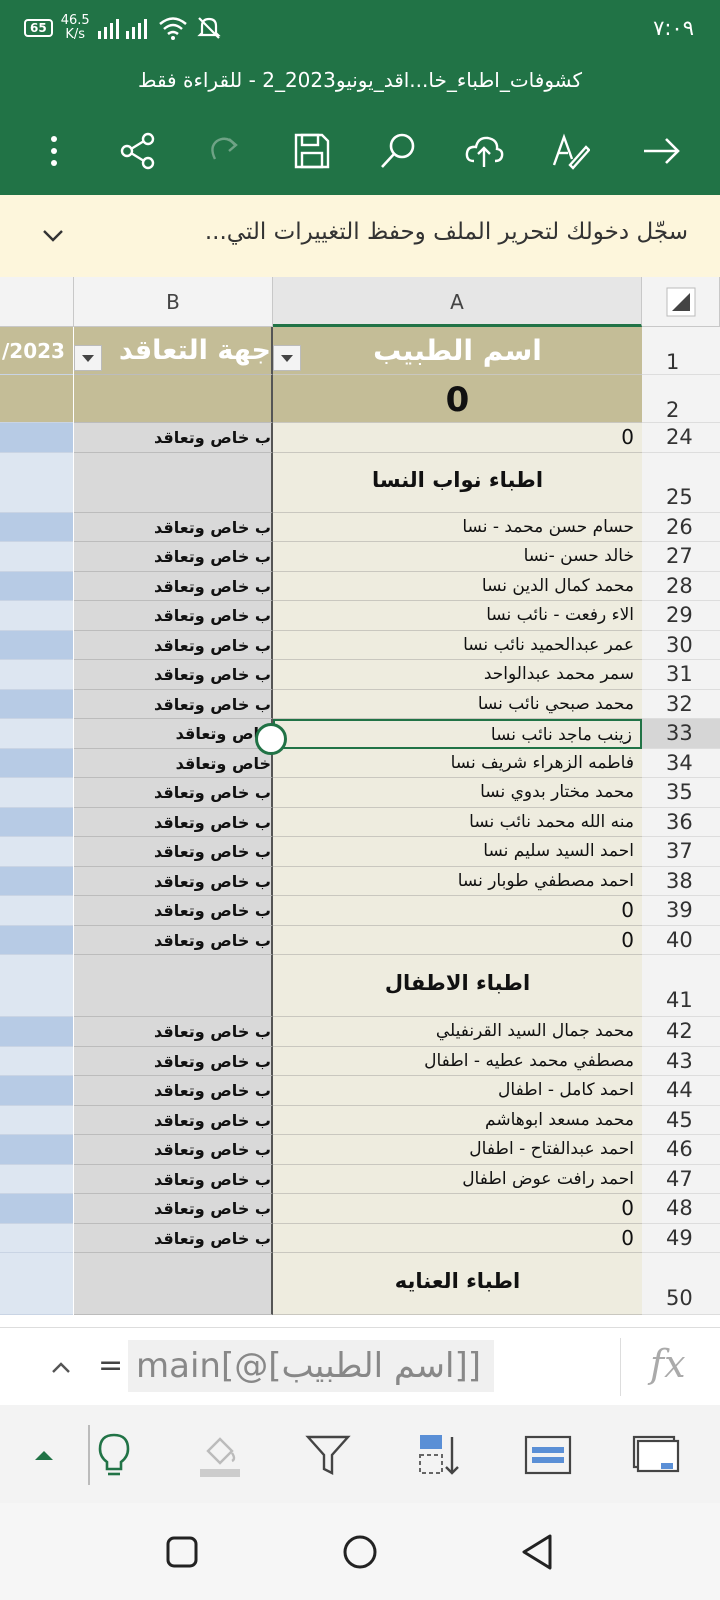 The image size is (720, 1600). What do you see at coordinates (457, 911) in the screenshot?
I see `cell-a39: 0` at bounding box center [457, 911].